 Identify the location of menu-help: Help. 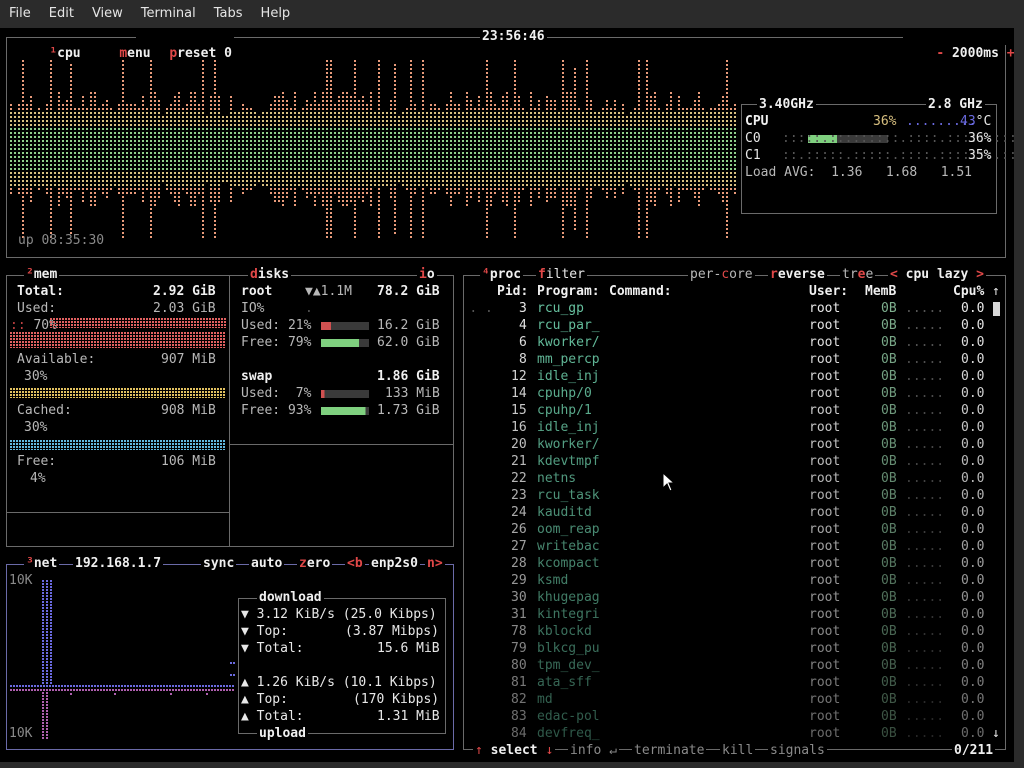
(276, 14).